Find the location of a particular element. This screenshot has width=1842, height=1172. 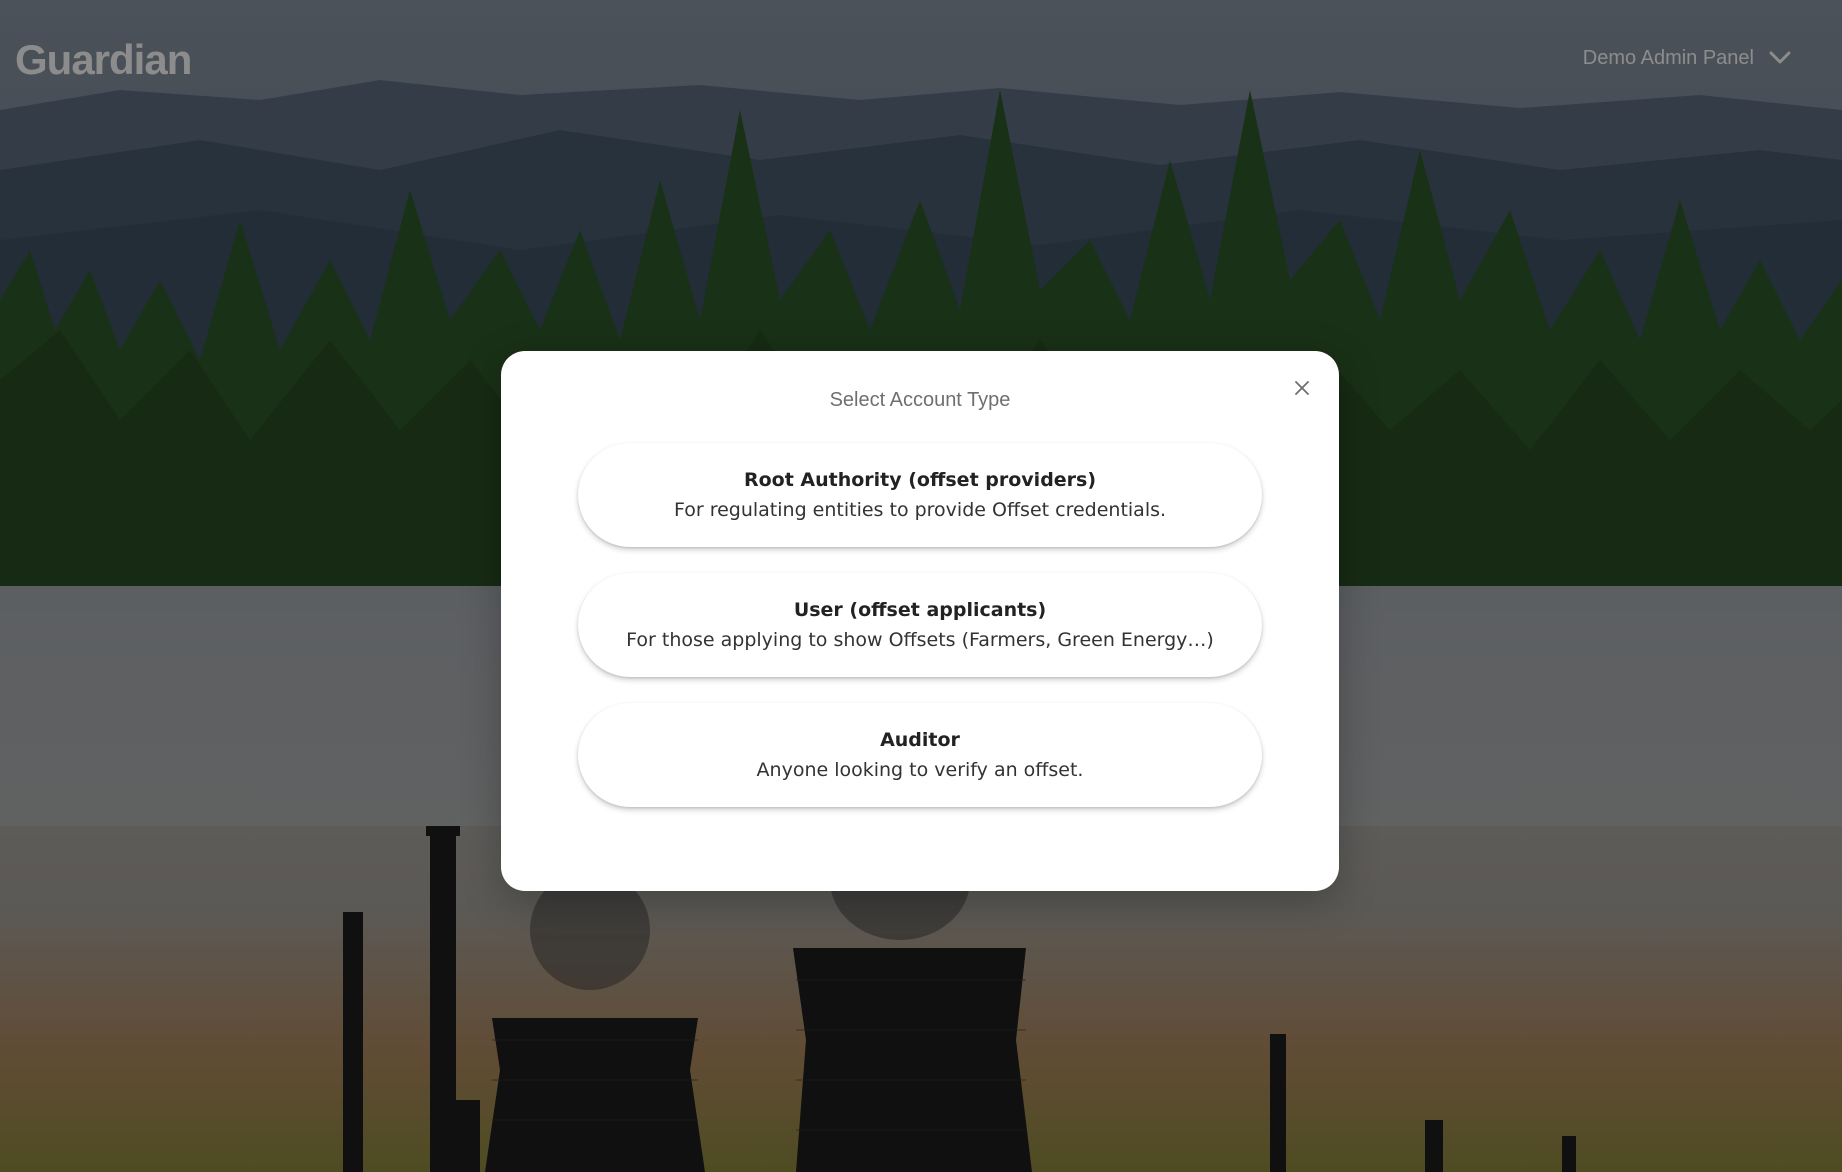

close-button is located at coordinates (1302, 388).